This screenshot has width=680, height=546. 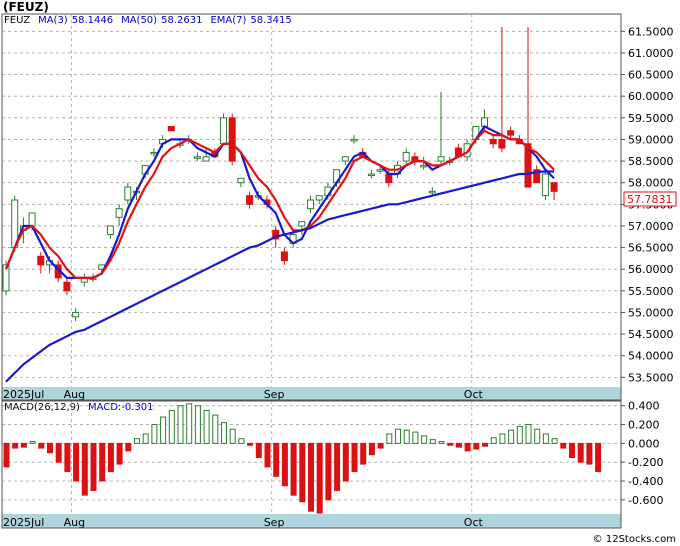 What do you see at coordinates (23, 394) in the screenshot?
I see `x-tick-label: 2025Jul` at bounding box center [23, 394].